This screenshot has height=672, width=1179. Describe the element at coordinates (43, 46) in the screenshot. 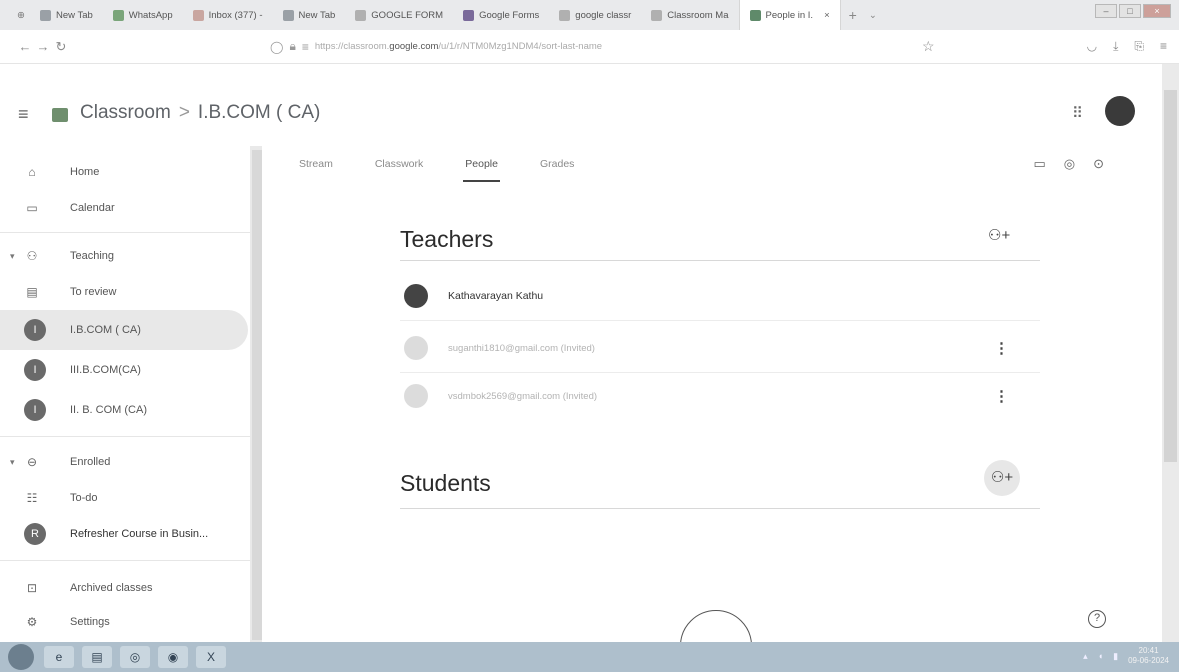

I see `forward-icon: →` at that location.